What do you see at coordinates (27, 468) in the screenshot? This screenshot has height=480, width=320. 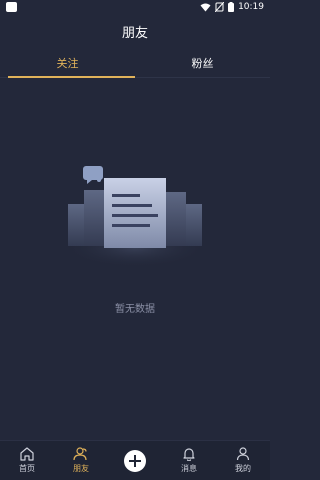 I see `nav-item-home-label: 首页` at bounding box center [27, 468].